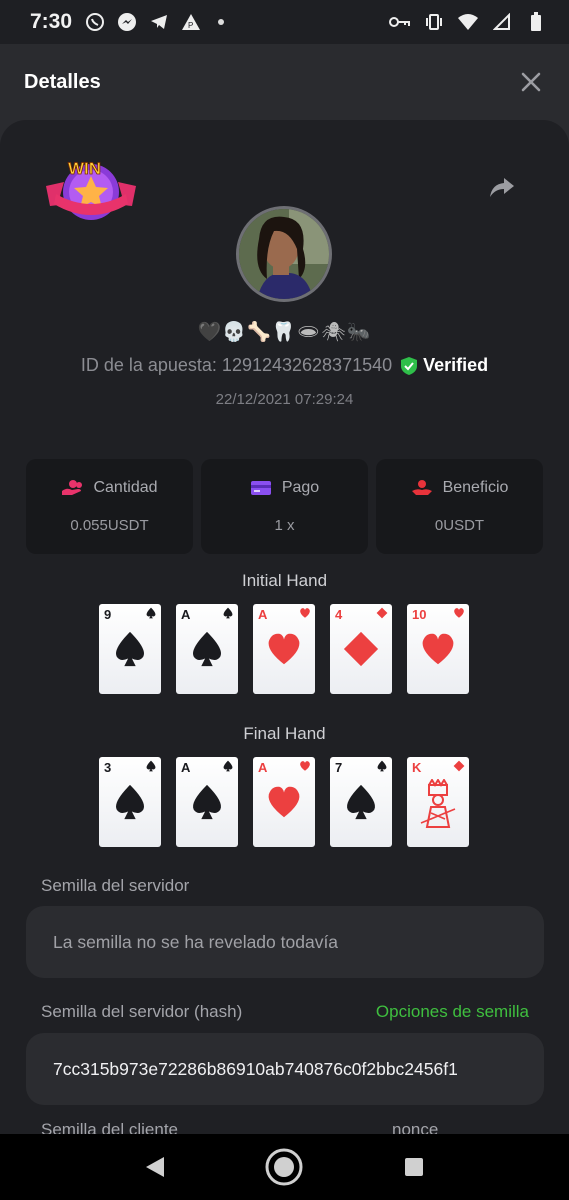 Image resolution: width=569 pixels, height=1200 pixels. Describe the element at coordinates (159, 22) in the screenshot. I see `telegram-icon` at that location.